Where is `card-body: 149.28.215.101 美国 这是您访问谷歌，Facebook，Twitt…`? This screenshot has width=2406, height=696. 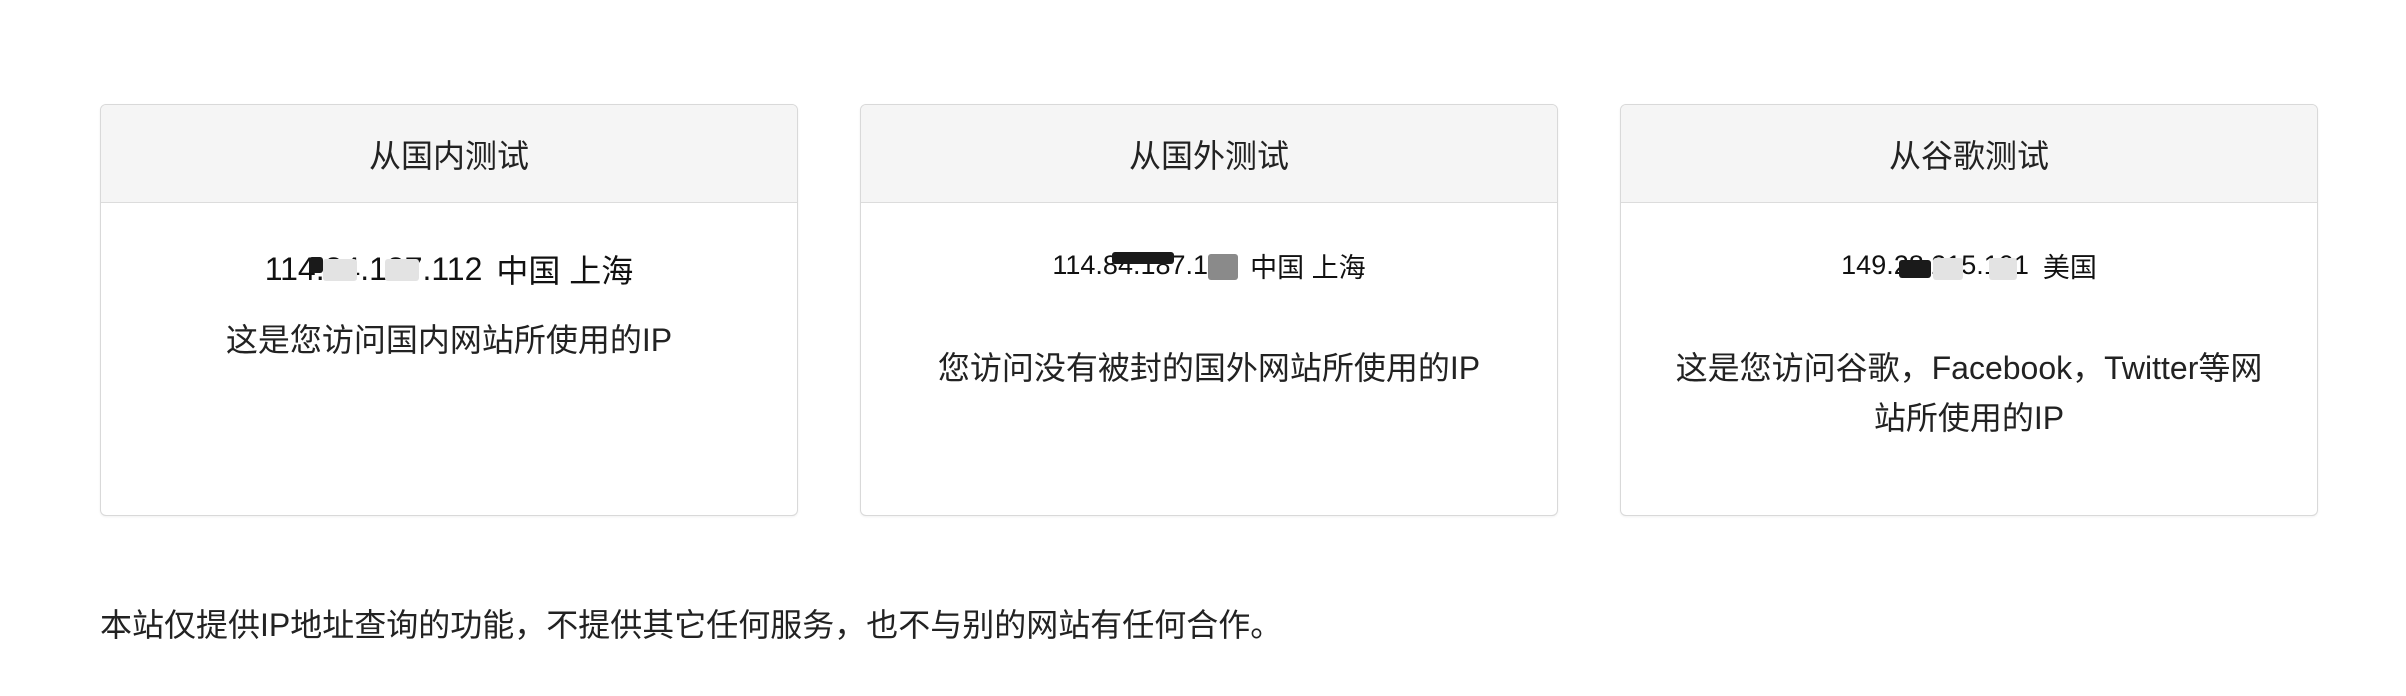
card-body: 149.28.215.101 美国 这是您访问谷歌，Facebook，Twitt… is located at coordinates (1969, 344).